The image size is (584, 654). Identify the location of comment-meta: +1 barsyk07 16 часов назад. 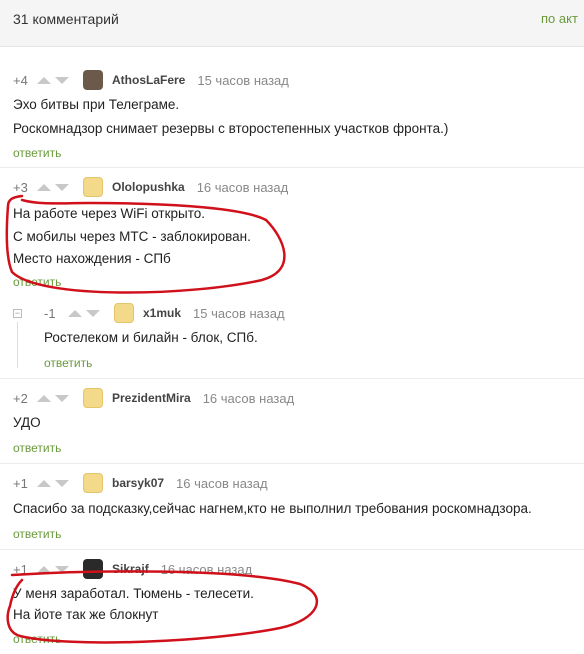
(140, 483).